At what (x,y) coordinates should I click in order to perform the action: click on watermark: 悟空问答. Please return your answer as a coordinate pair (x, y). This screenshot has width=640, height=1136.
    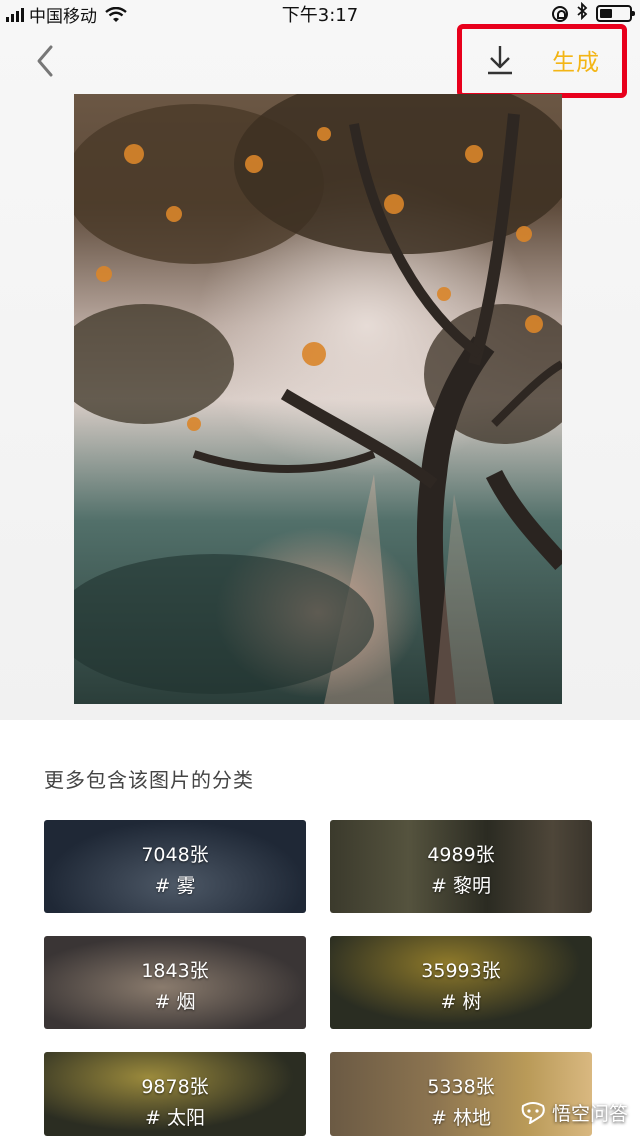
    Looking at the image, I should click on (574, 1112).